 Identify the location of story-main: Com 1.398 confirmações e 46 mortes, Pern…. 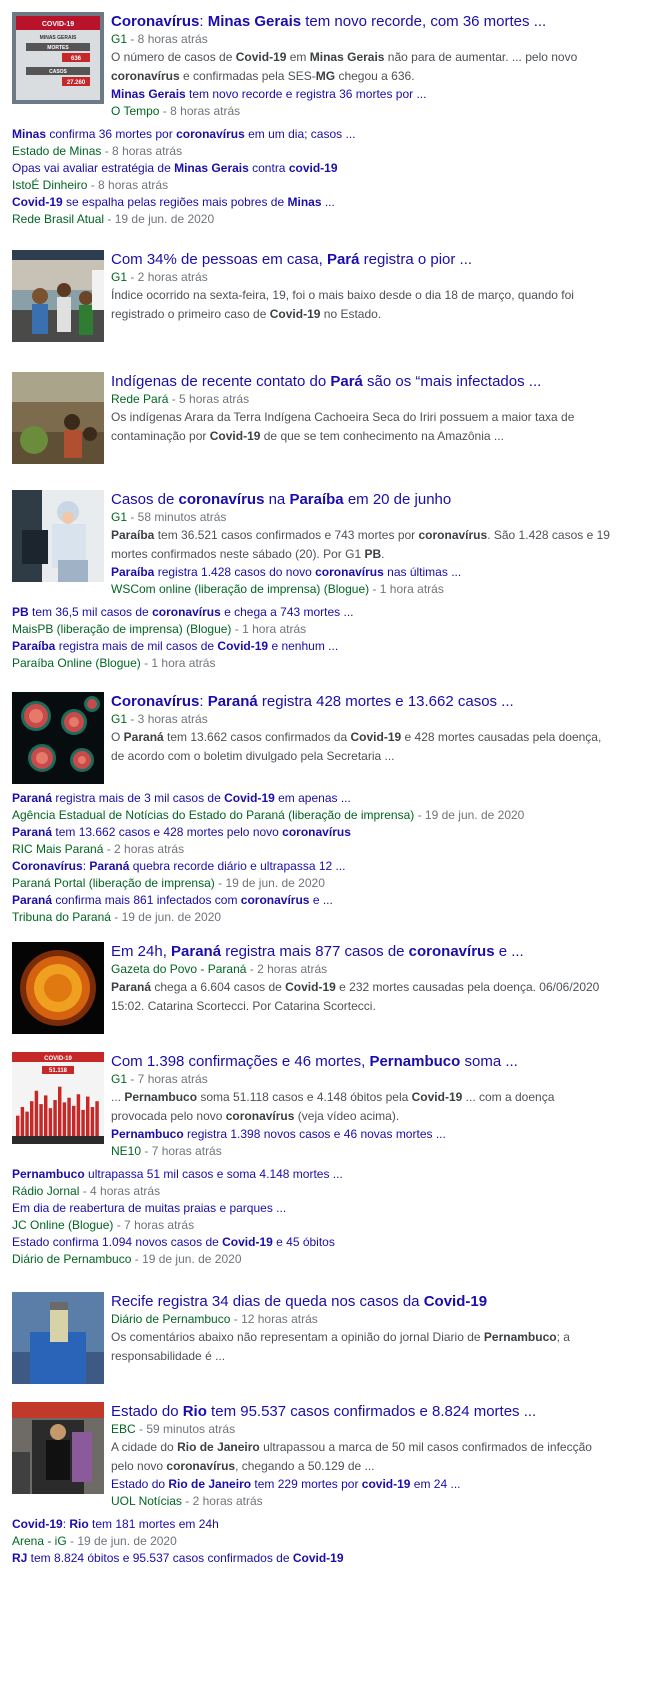
(361, 1106).